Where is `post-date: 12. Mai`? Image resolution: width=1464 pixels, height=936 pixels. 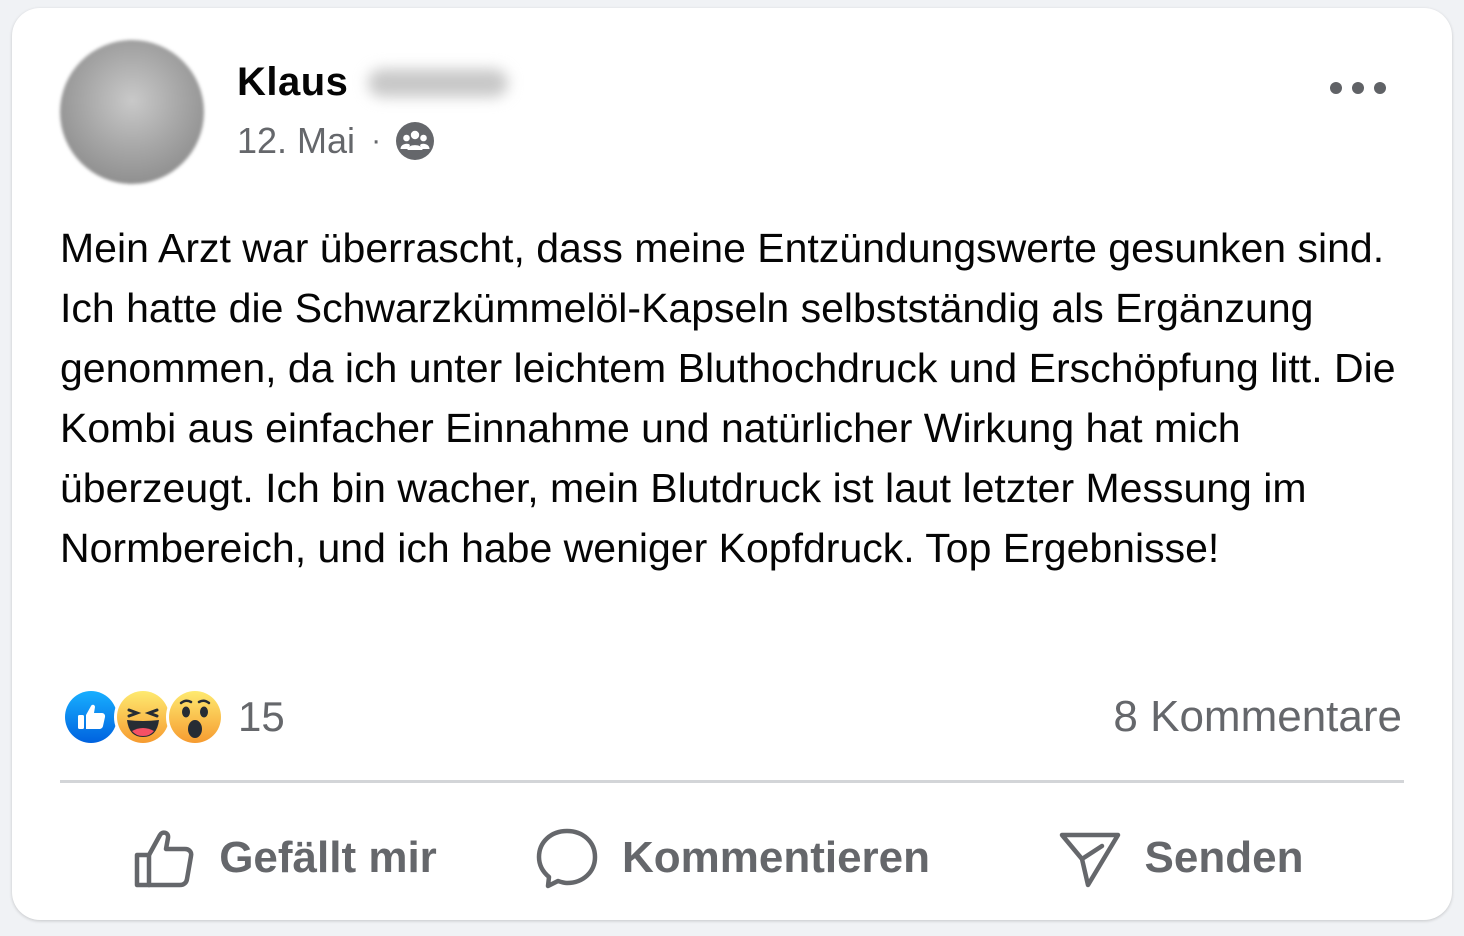 post-date: 12. Mai is located at coordinates (296, 141).